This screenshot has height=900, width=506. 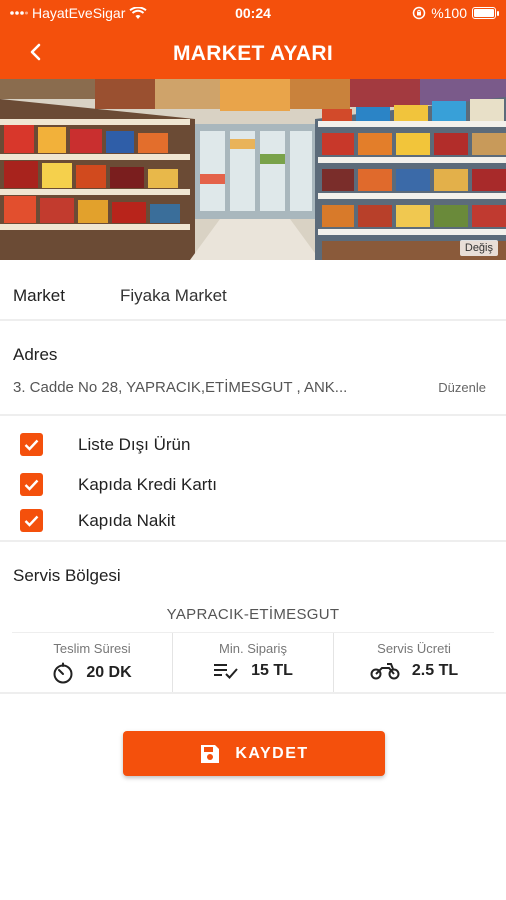 What do you see at coordinates (109, 672) in the screenshot?
I see `stat-value: 20 DK` at bounding box center [109, 672].